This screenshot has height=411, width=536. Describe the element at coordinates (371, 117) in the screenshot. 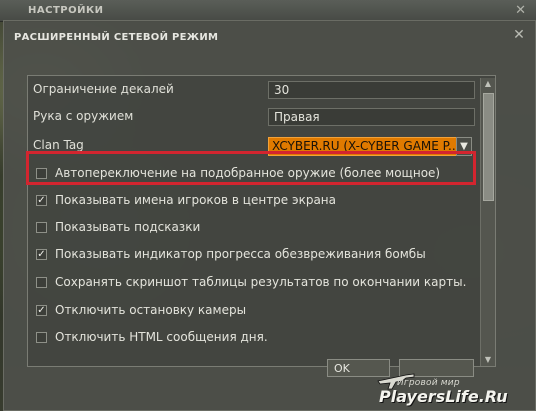

I see `weapon-hand-select: Правая` at that location.